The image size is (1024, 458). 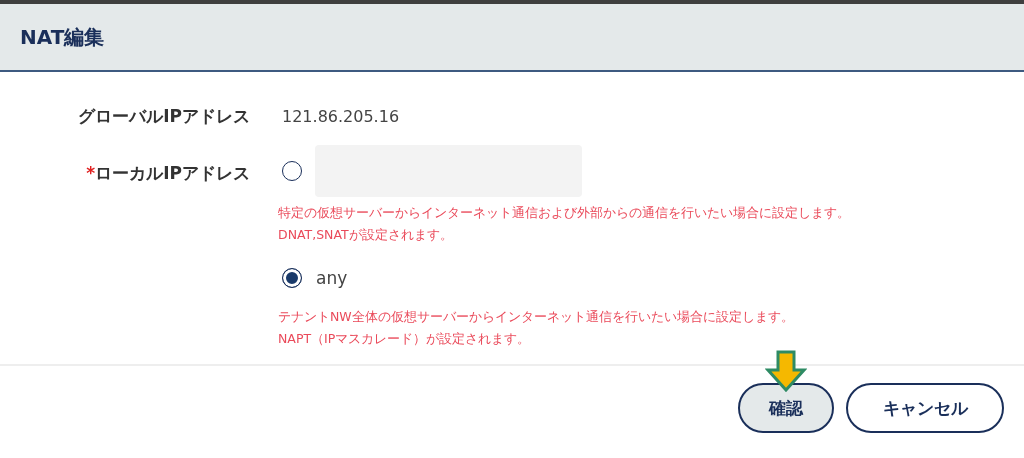 I want to click on field-value: 121.86.205.16, so click(x=341, y=116).